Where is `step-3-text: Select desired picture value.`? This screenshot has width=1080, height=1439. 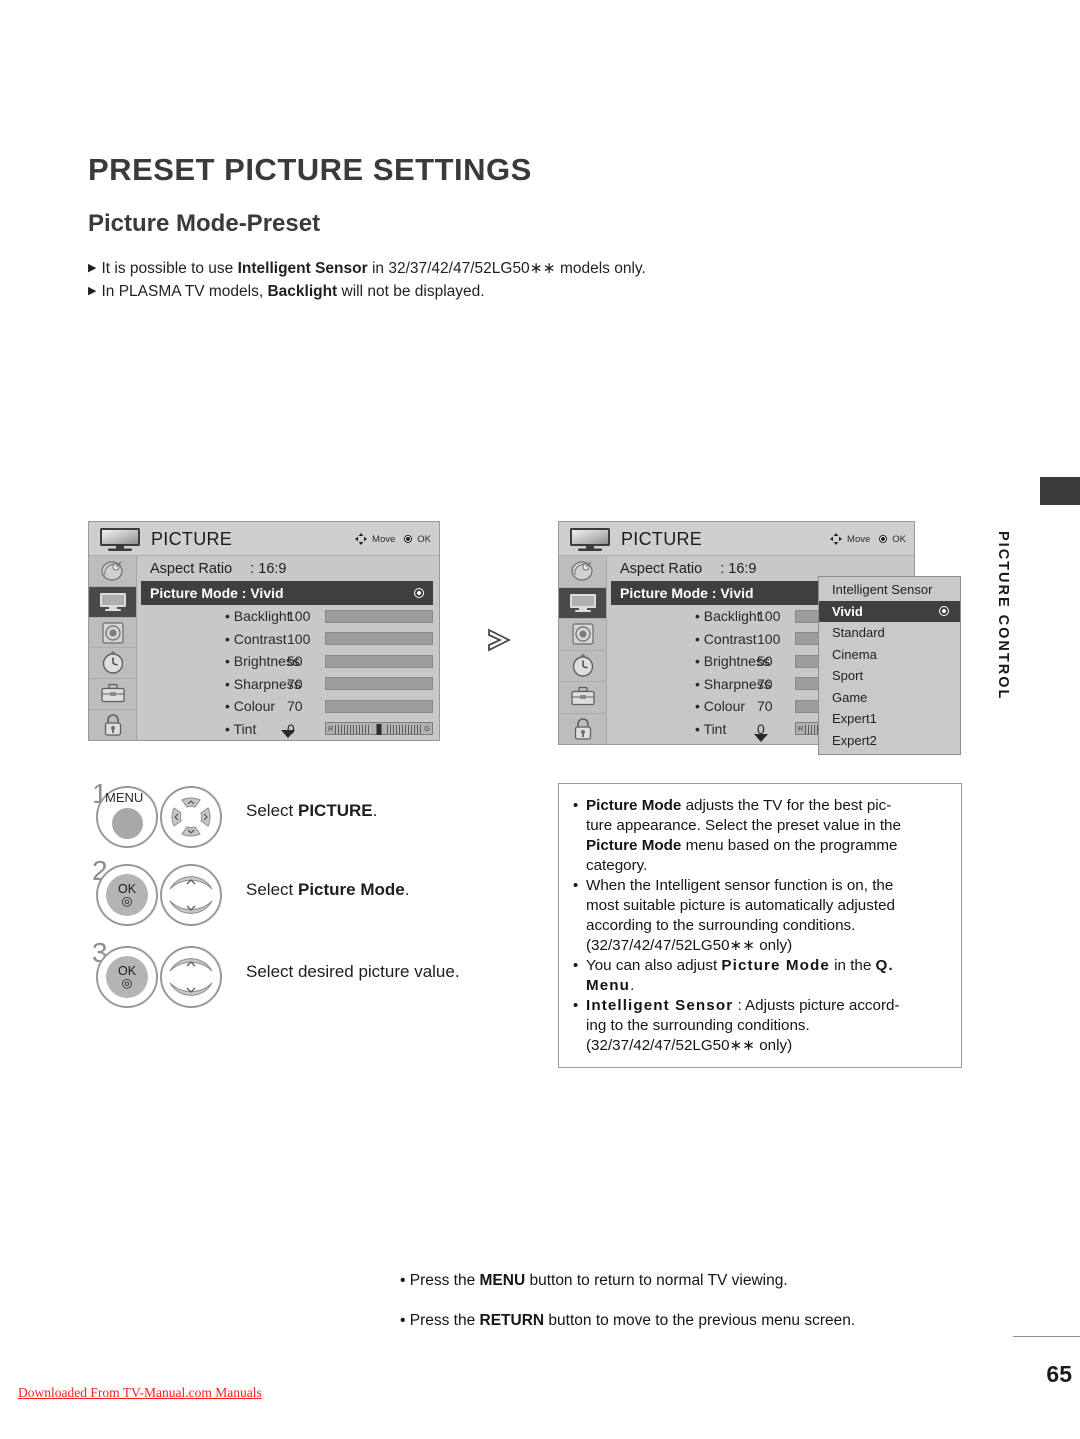
step-3-text: Select desired picture value. is located at coordinates (353, 972).